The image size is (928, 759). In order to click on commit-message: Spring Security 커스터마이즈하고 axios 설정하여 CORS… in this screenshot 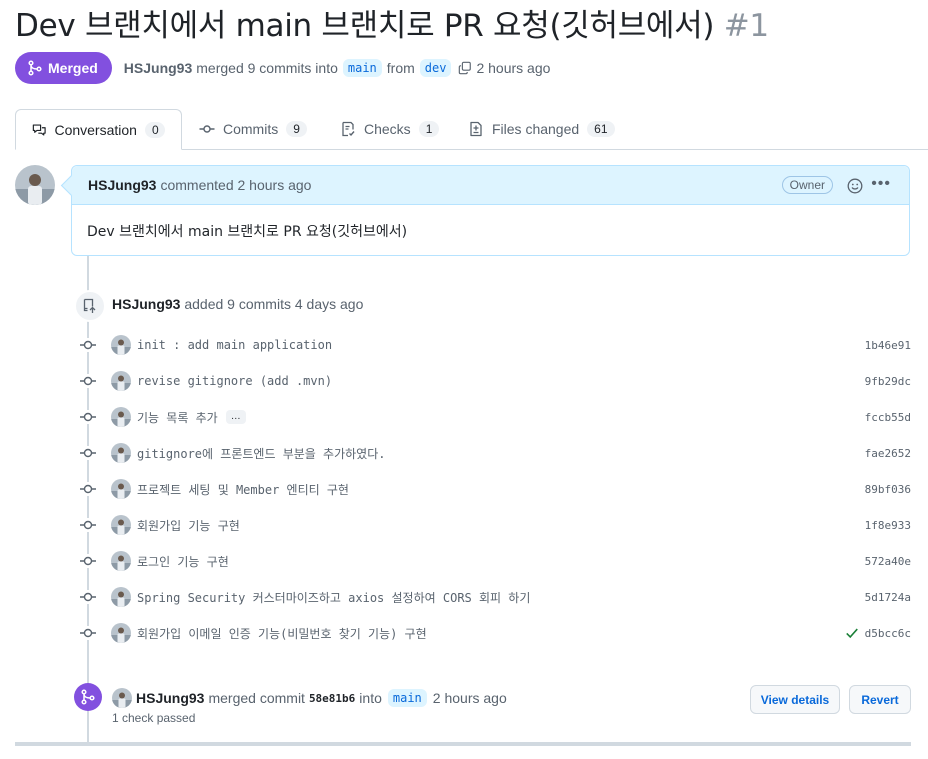, I will do `click(333, 597)`.